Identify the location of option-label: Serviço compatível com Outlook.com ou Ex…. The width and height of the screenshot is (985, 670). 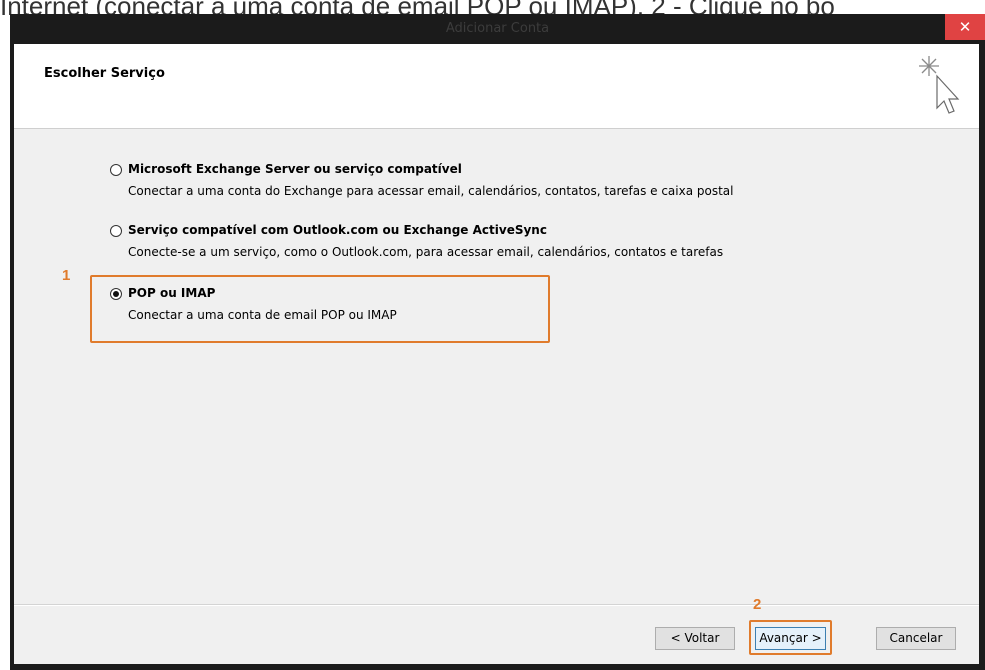
(337, 230).